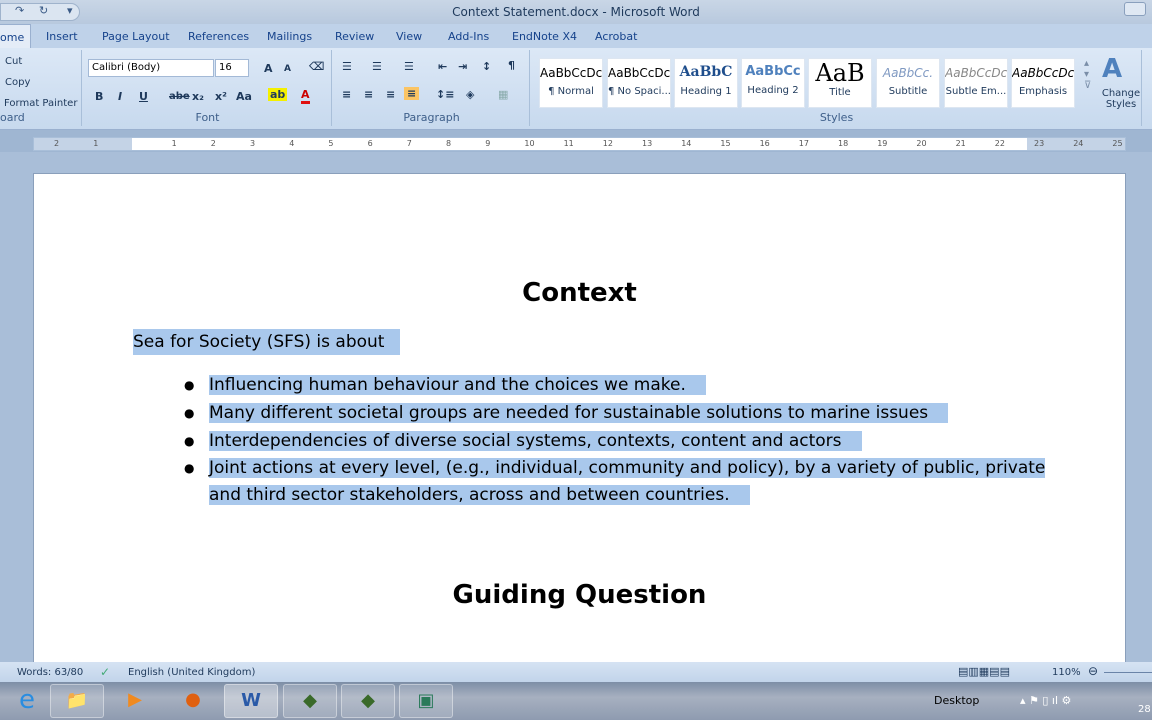  I want to click on style-name: Title, so click(840, 92).